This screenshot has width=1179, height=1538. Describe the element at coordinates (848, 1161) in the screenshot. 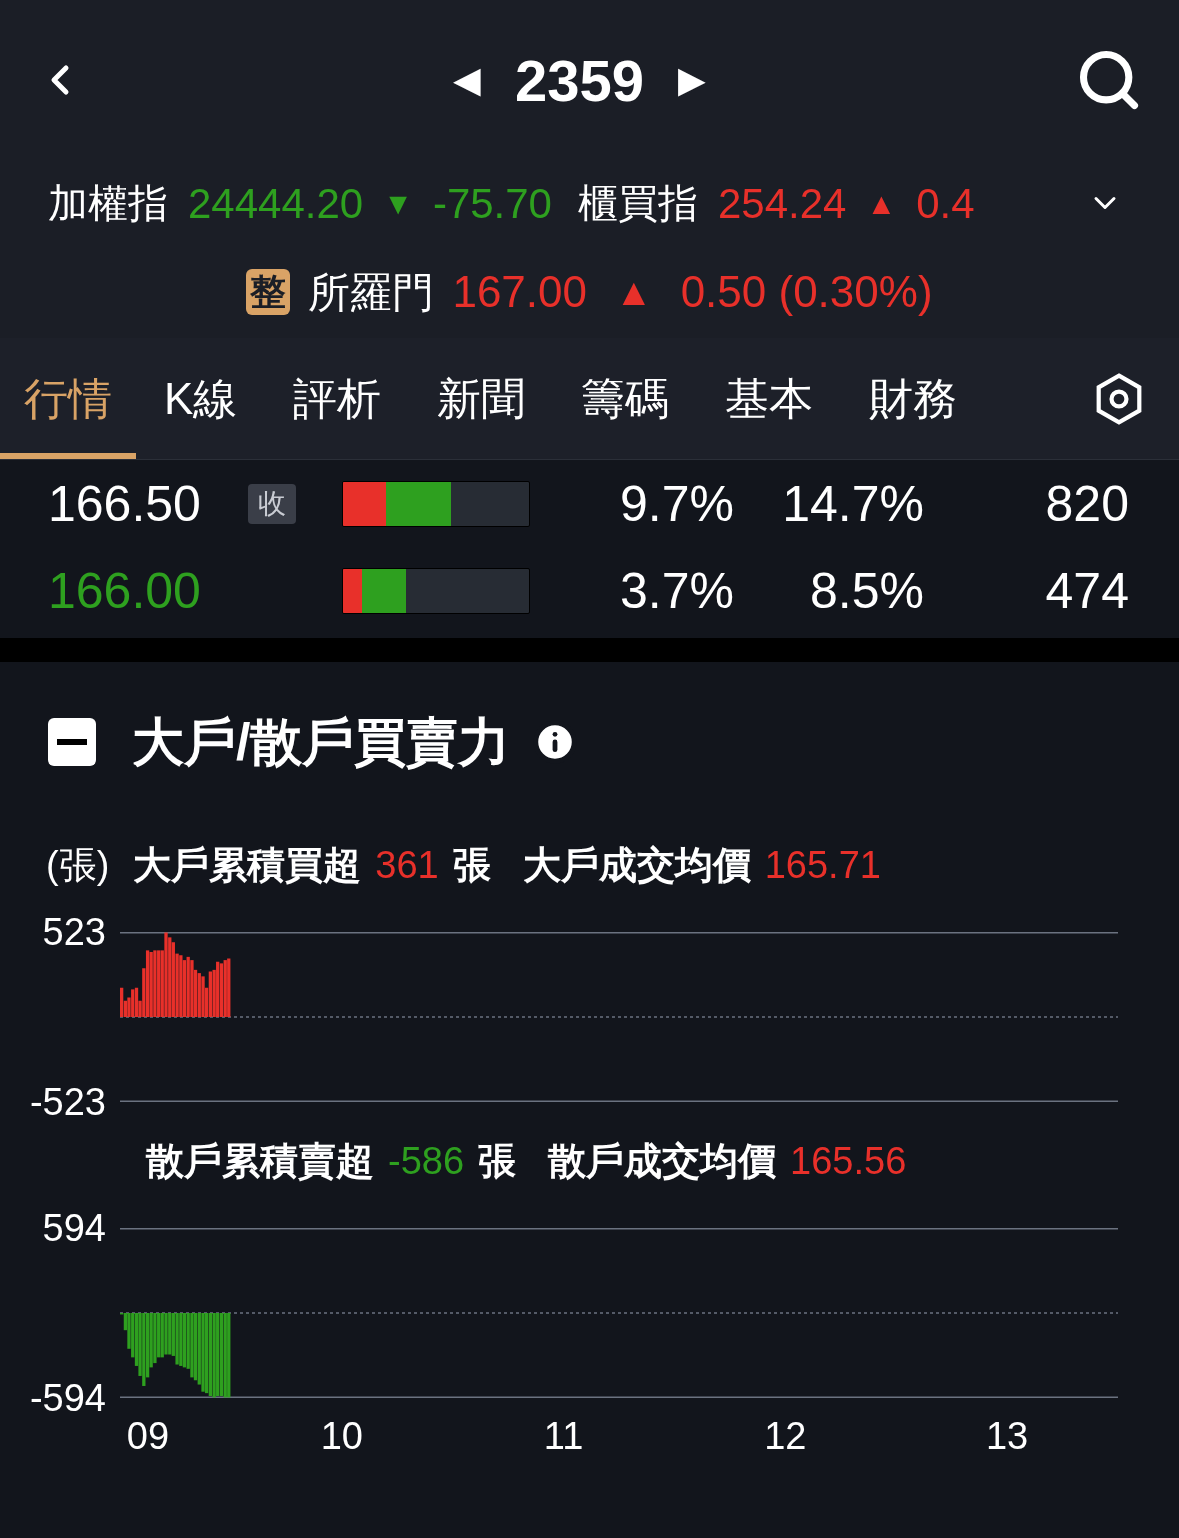

I see `legend-value: 165.56` at that location.